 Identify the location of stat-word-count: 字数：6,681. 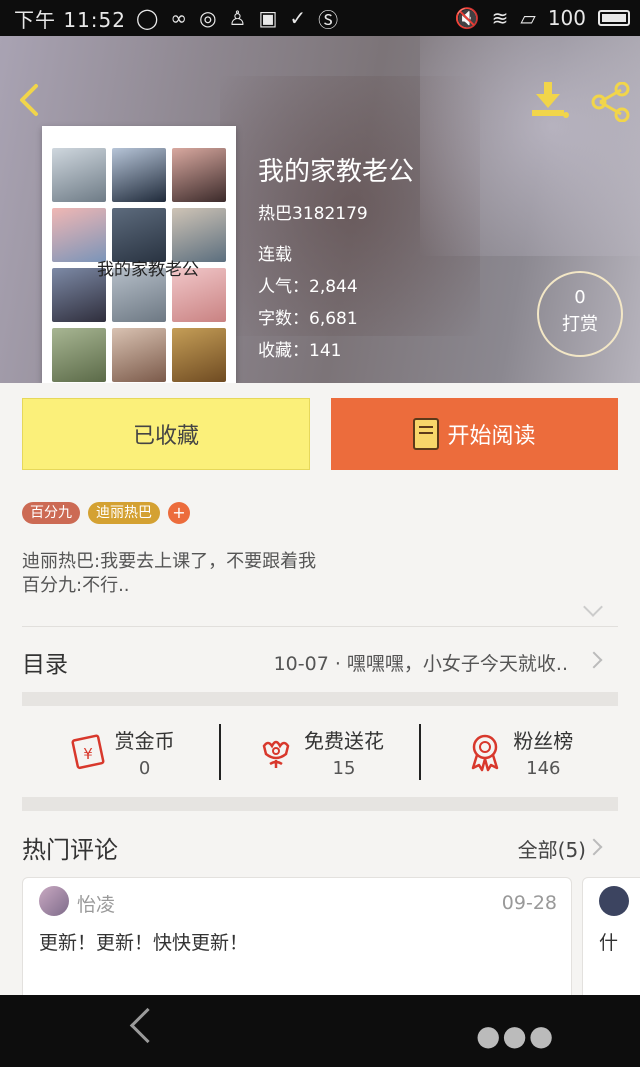
(308, 319).